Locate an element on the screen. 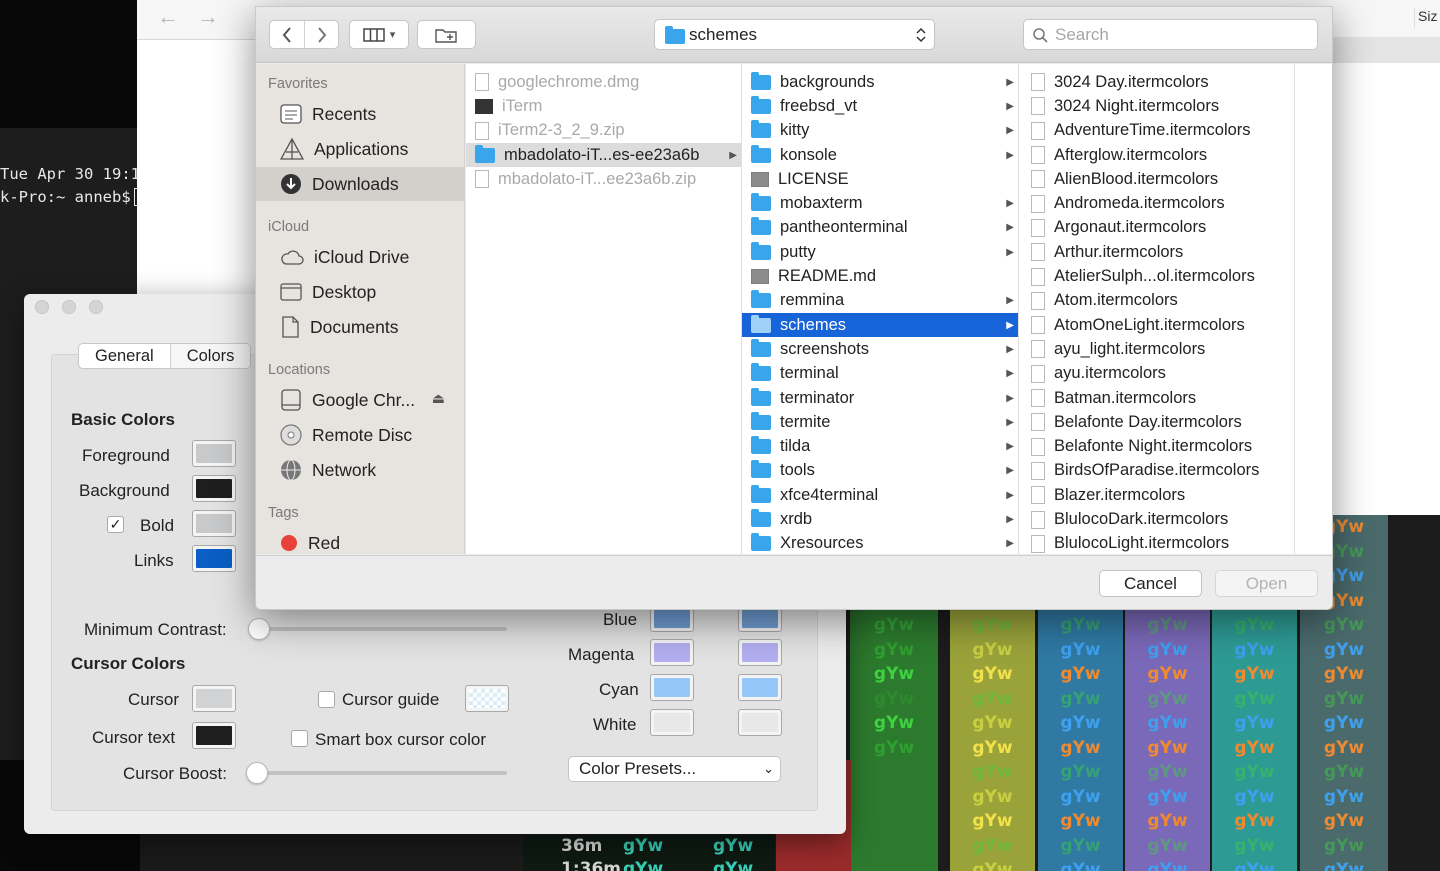 The width and height of the screenshot is (1440, 871). file-row: konsole ▶ is located at coordinates (880, 155).